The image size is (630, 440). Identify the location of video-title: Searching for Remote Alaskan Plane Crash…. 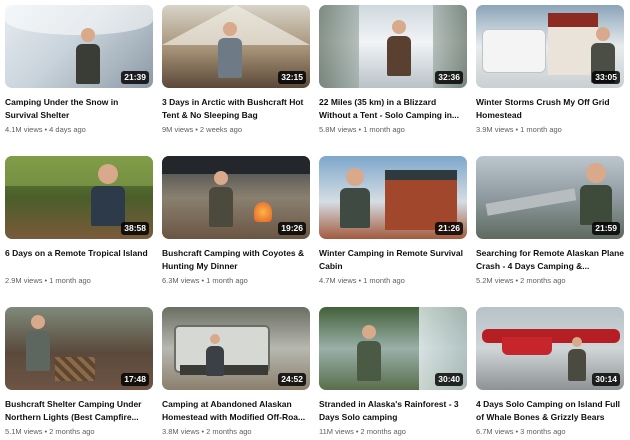
(550, 260).